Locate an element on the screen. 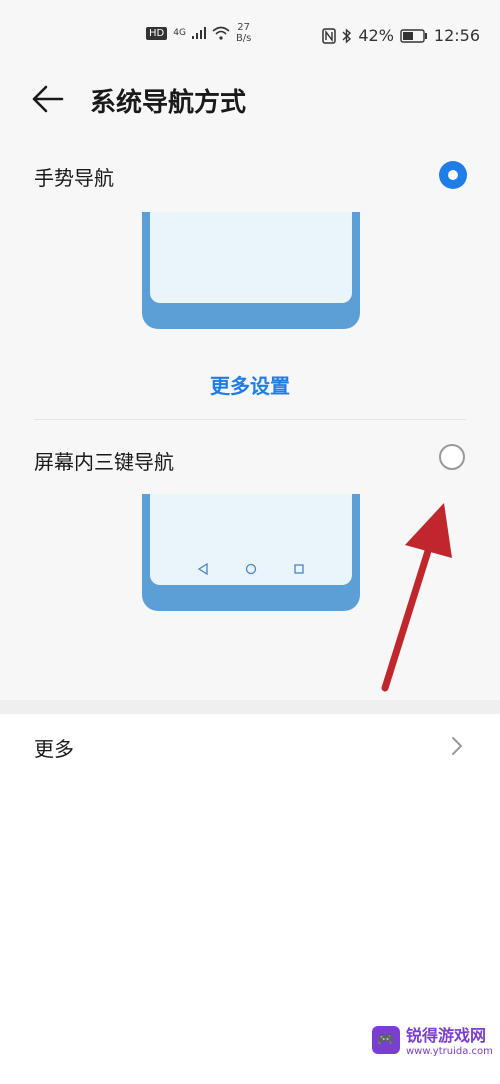 Image resolution: width=500 pixels, height=1084 pixels. annotation-arrow-icon is located at coordinates (416, 597).